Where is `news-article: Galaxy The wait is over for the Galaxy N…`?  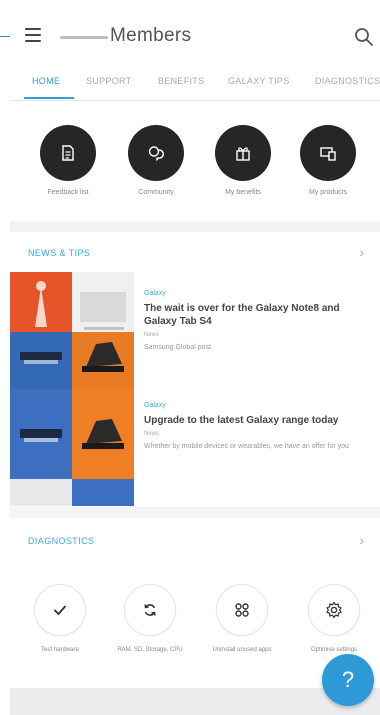
news-article: Galaxy The wait is over for the Galaxy N… is located at coordinates (256, 321).